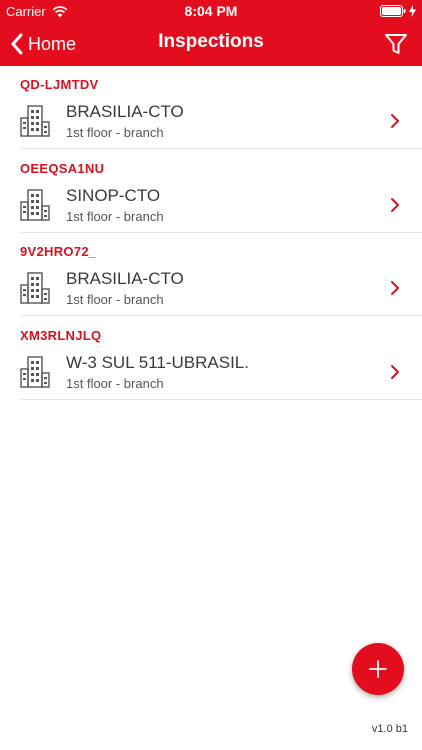 This screenshot has height=750, width=422. I want to click on battery-indicator, so click(398, 11).